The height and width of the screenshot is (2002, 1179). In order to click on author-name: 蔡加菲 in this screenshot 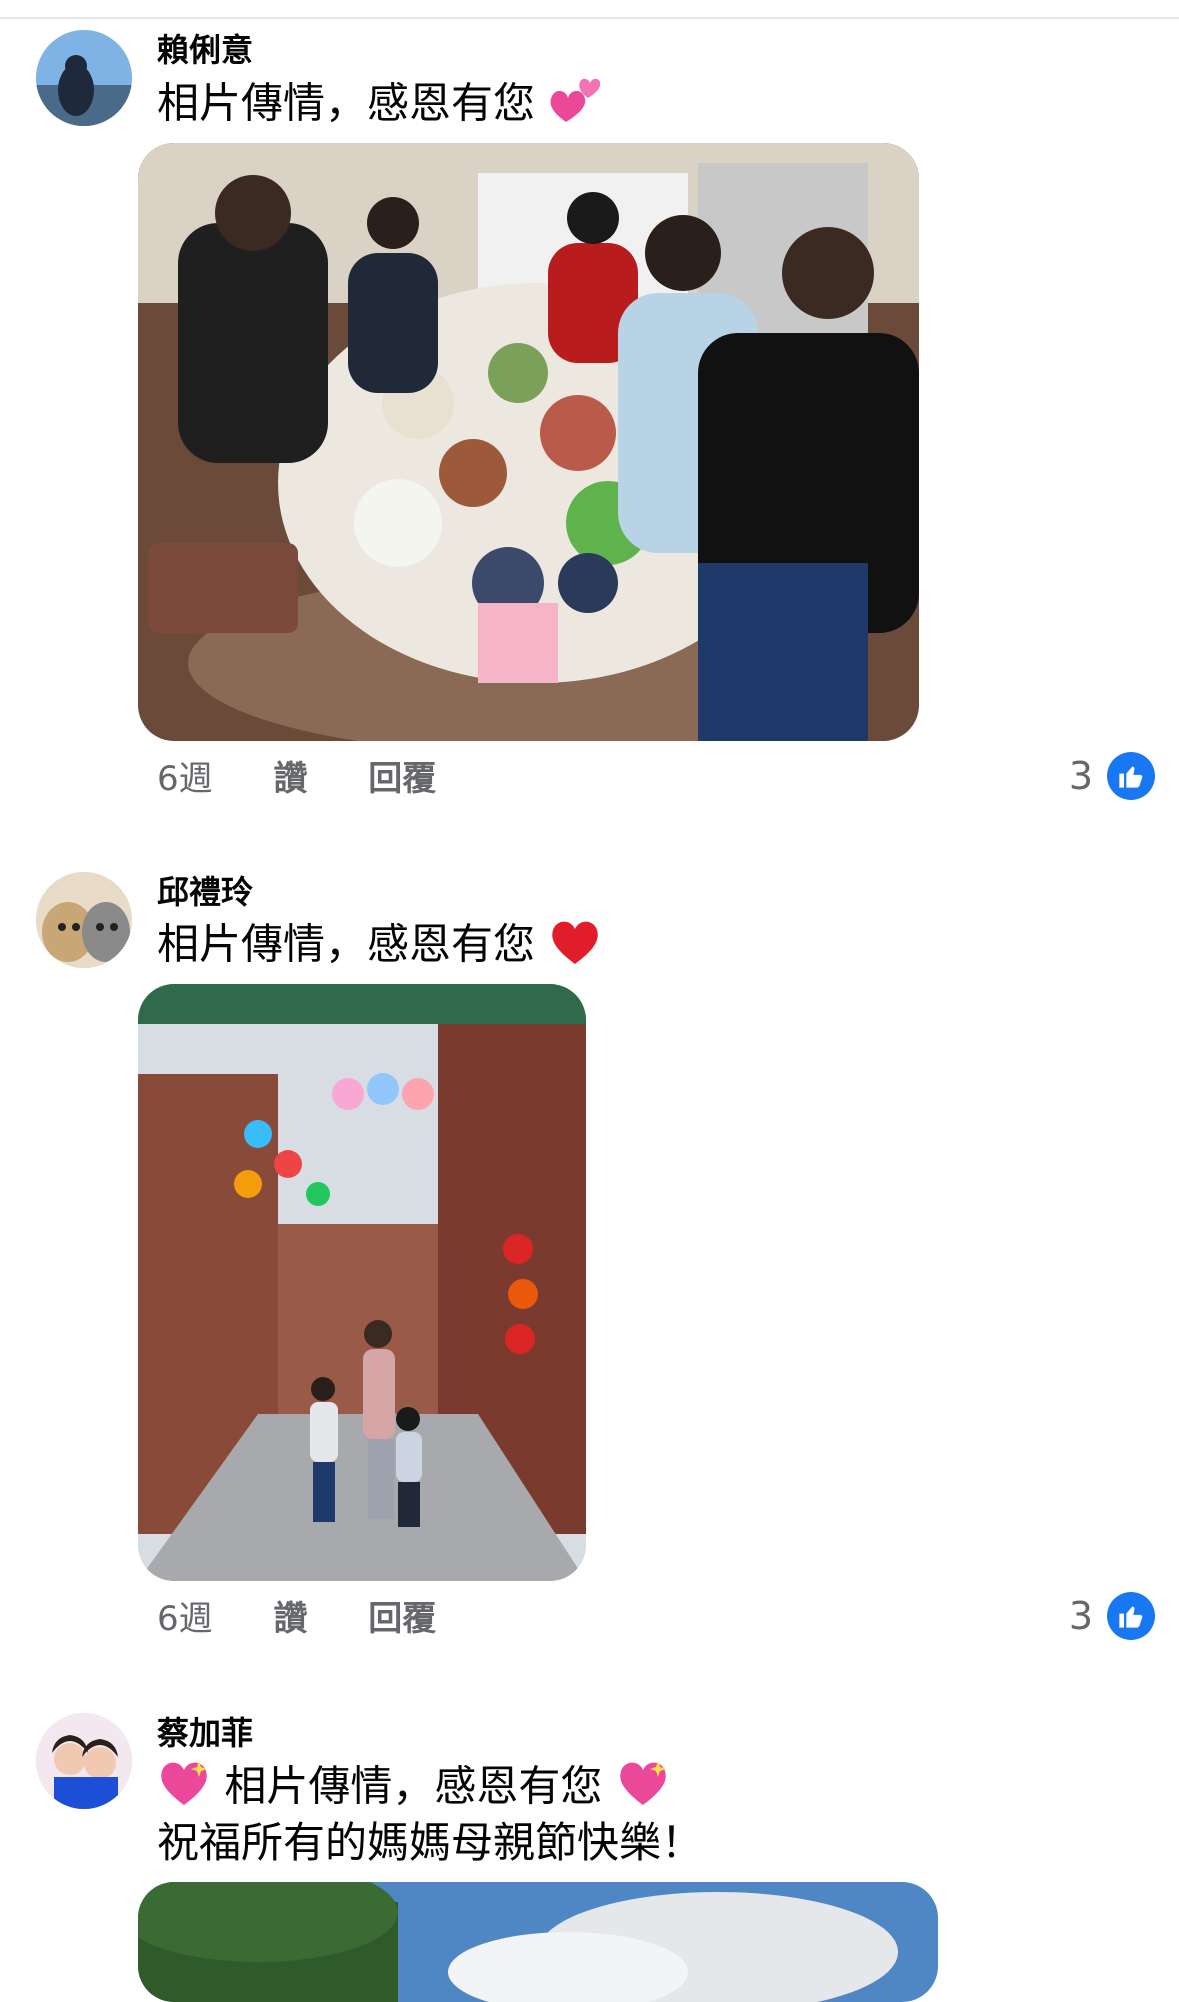, I will do `click(205, 1733)`.